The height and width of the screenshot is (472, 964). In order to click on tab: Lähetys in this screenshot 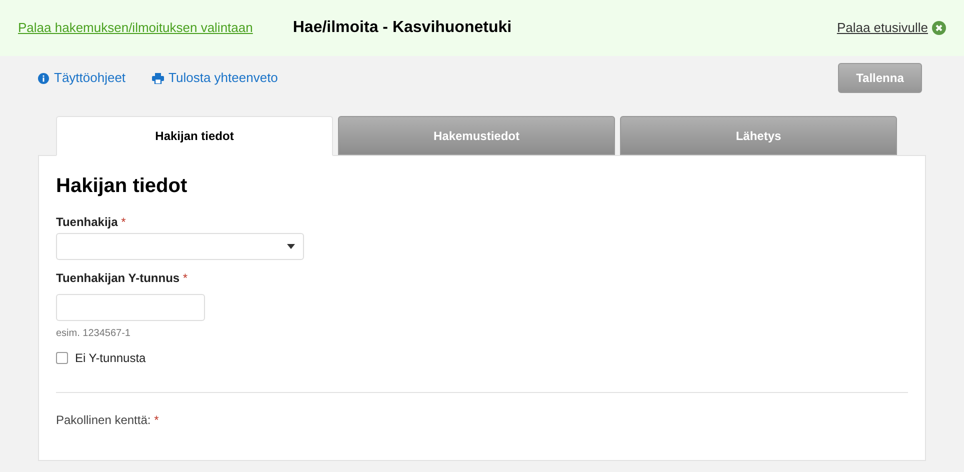, I will do `click(758, 135)`.